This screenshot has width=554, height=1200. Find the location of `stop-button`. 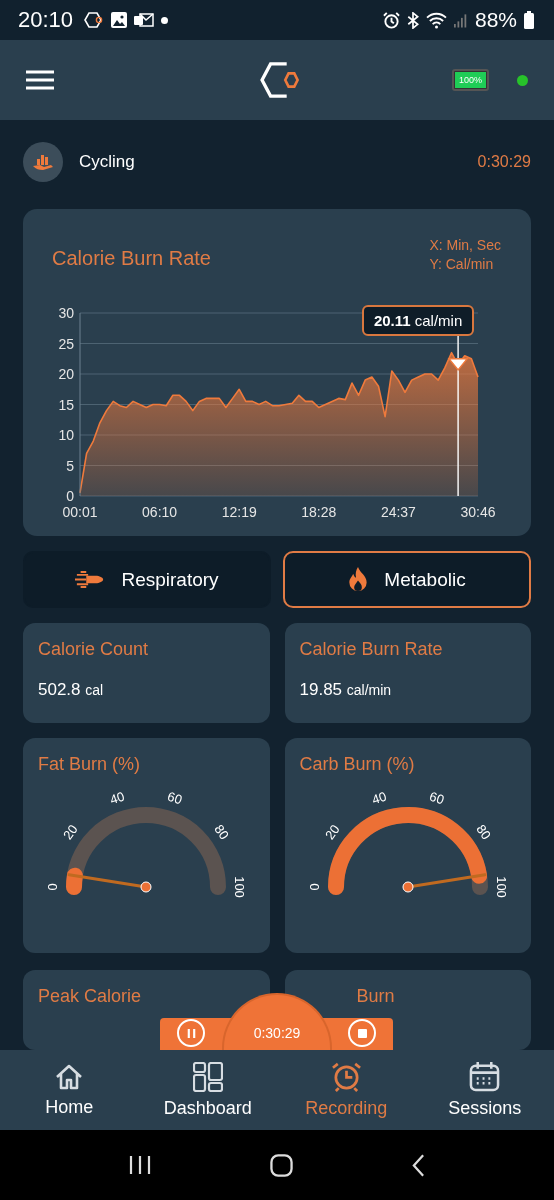

stop-button is located at coordinates (362, 1033).